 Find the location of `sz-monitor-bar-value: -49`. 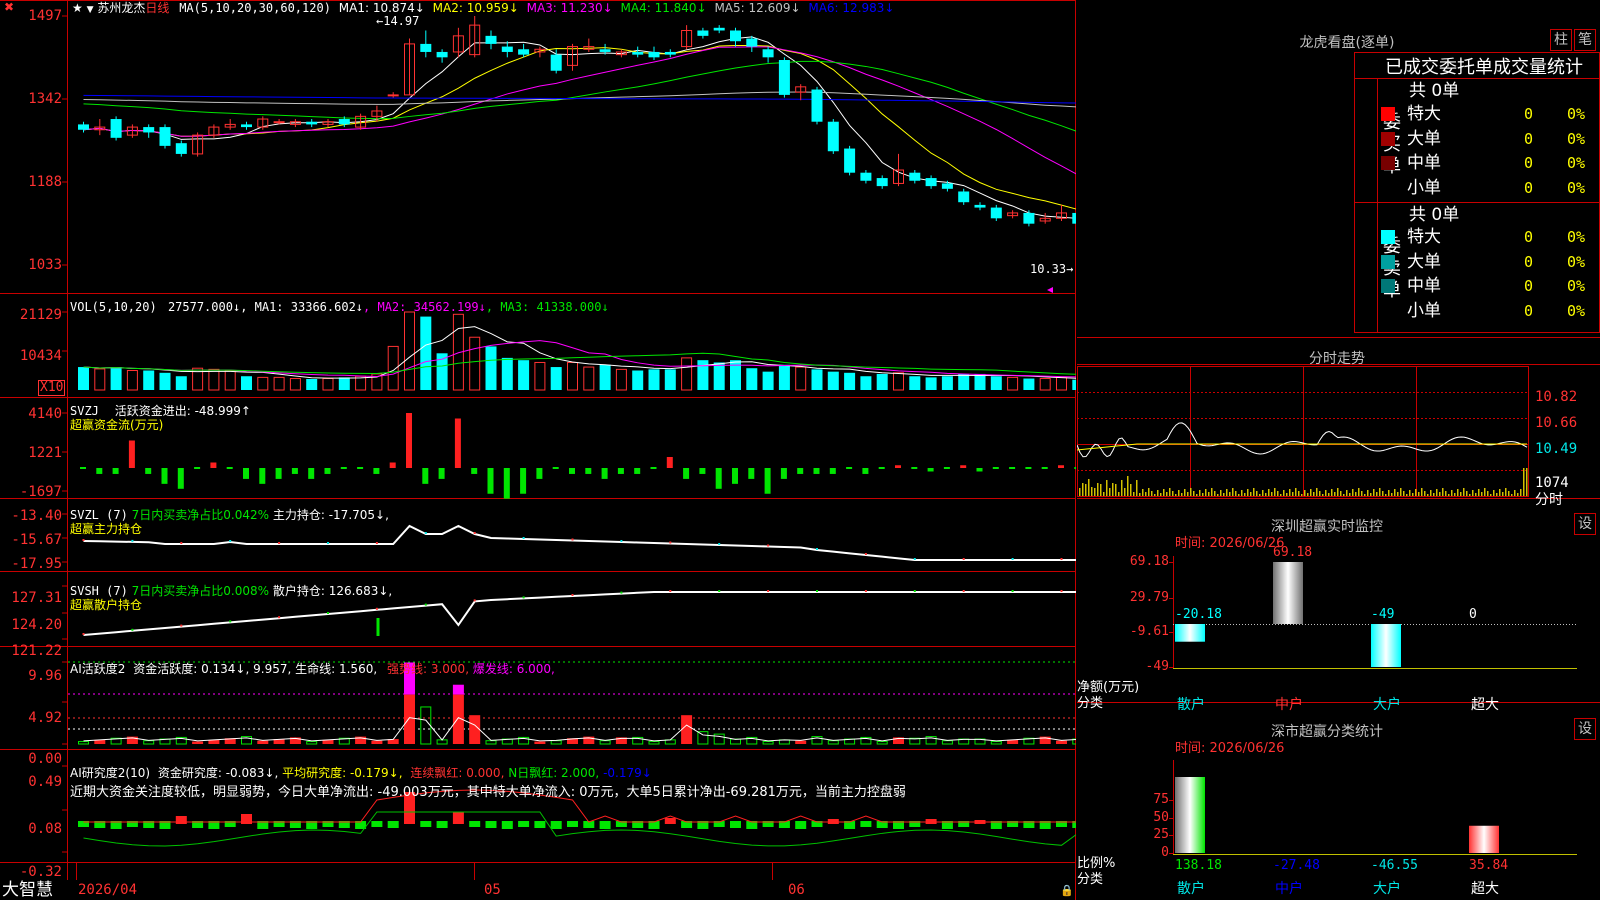

sz-monitor-bar-value: -49 is located at coordinates (1383, 614).